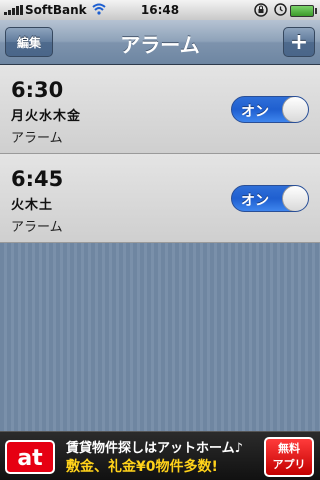 The width and height of the screenshot is (320, 480). What do you see at coordinates (280, 9) in the screenshot?
I see `alarm-clock-icon` at bounding box center [280, 9].